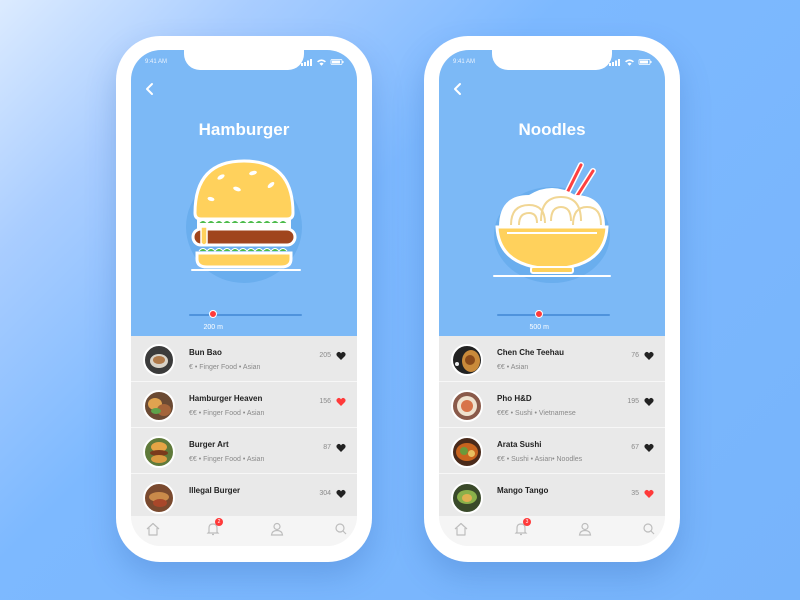 This screenshot has height=600, width=800. Describe the element at coordinates (530, 352) in the screenshot. I see `restaurant-name: Chen Che Teehau` at that location.